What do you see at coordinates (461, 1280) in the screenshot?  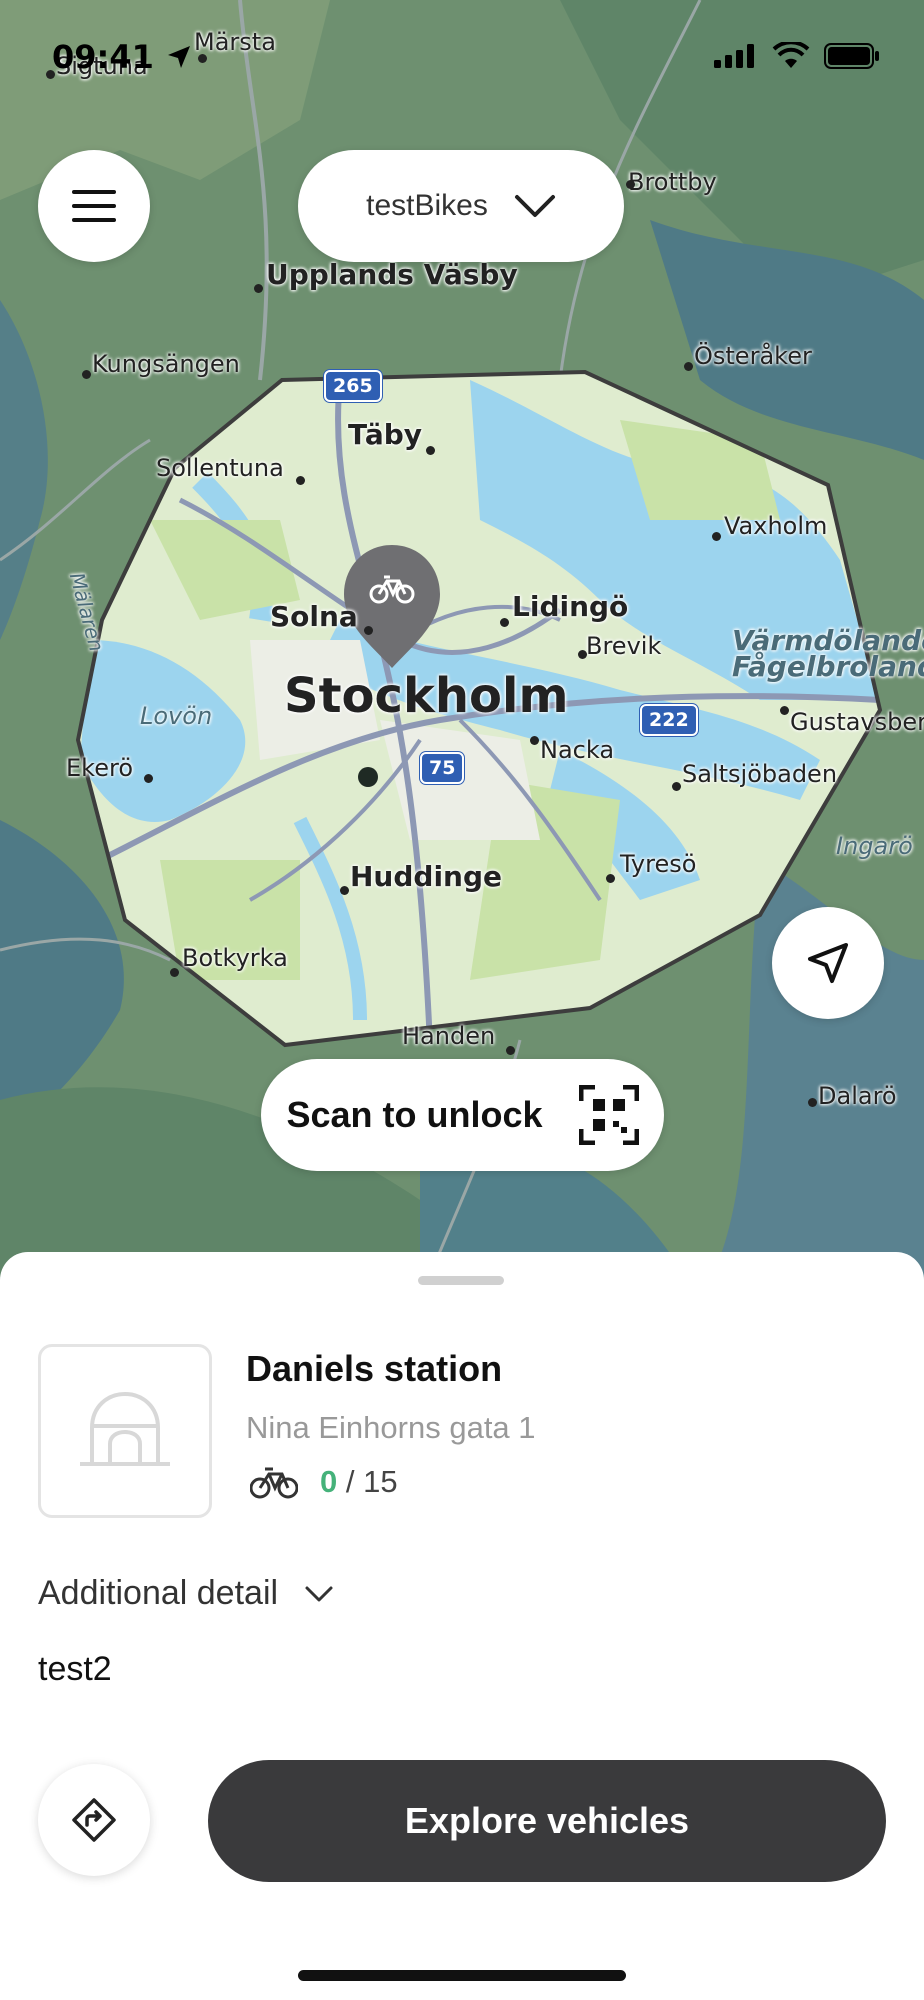 I see `sheet-handle` at bounding box center [461, 1280].